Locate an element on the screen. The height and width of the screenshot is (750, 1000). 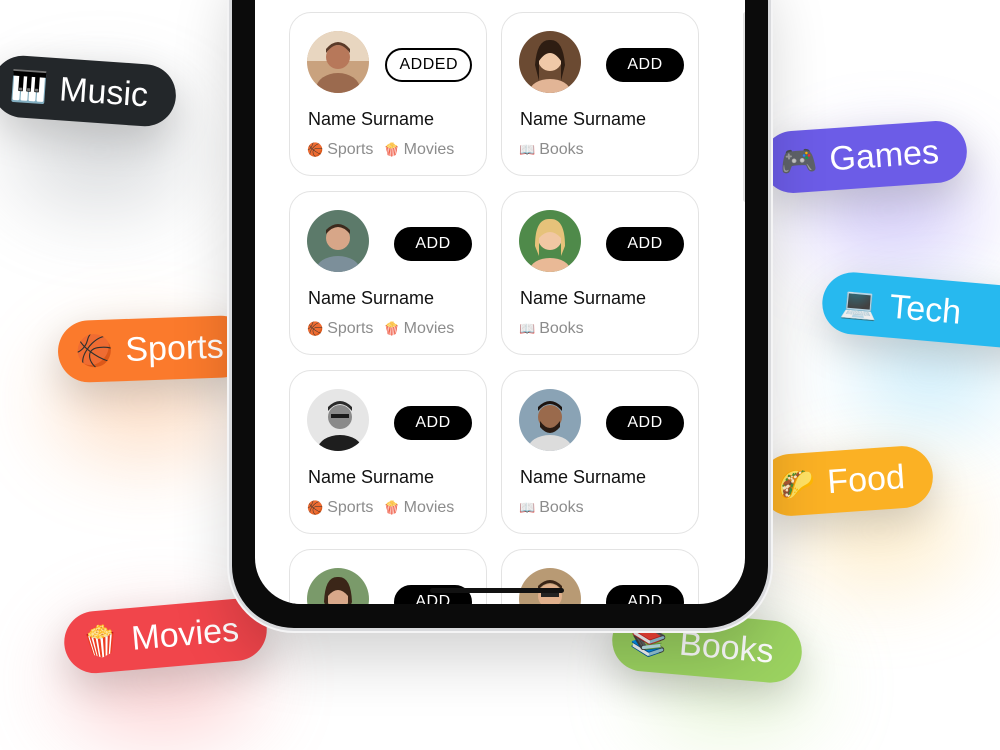
games-tag-label: Games is located at coordinates (884, 155).